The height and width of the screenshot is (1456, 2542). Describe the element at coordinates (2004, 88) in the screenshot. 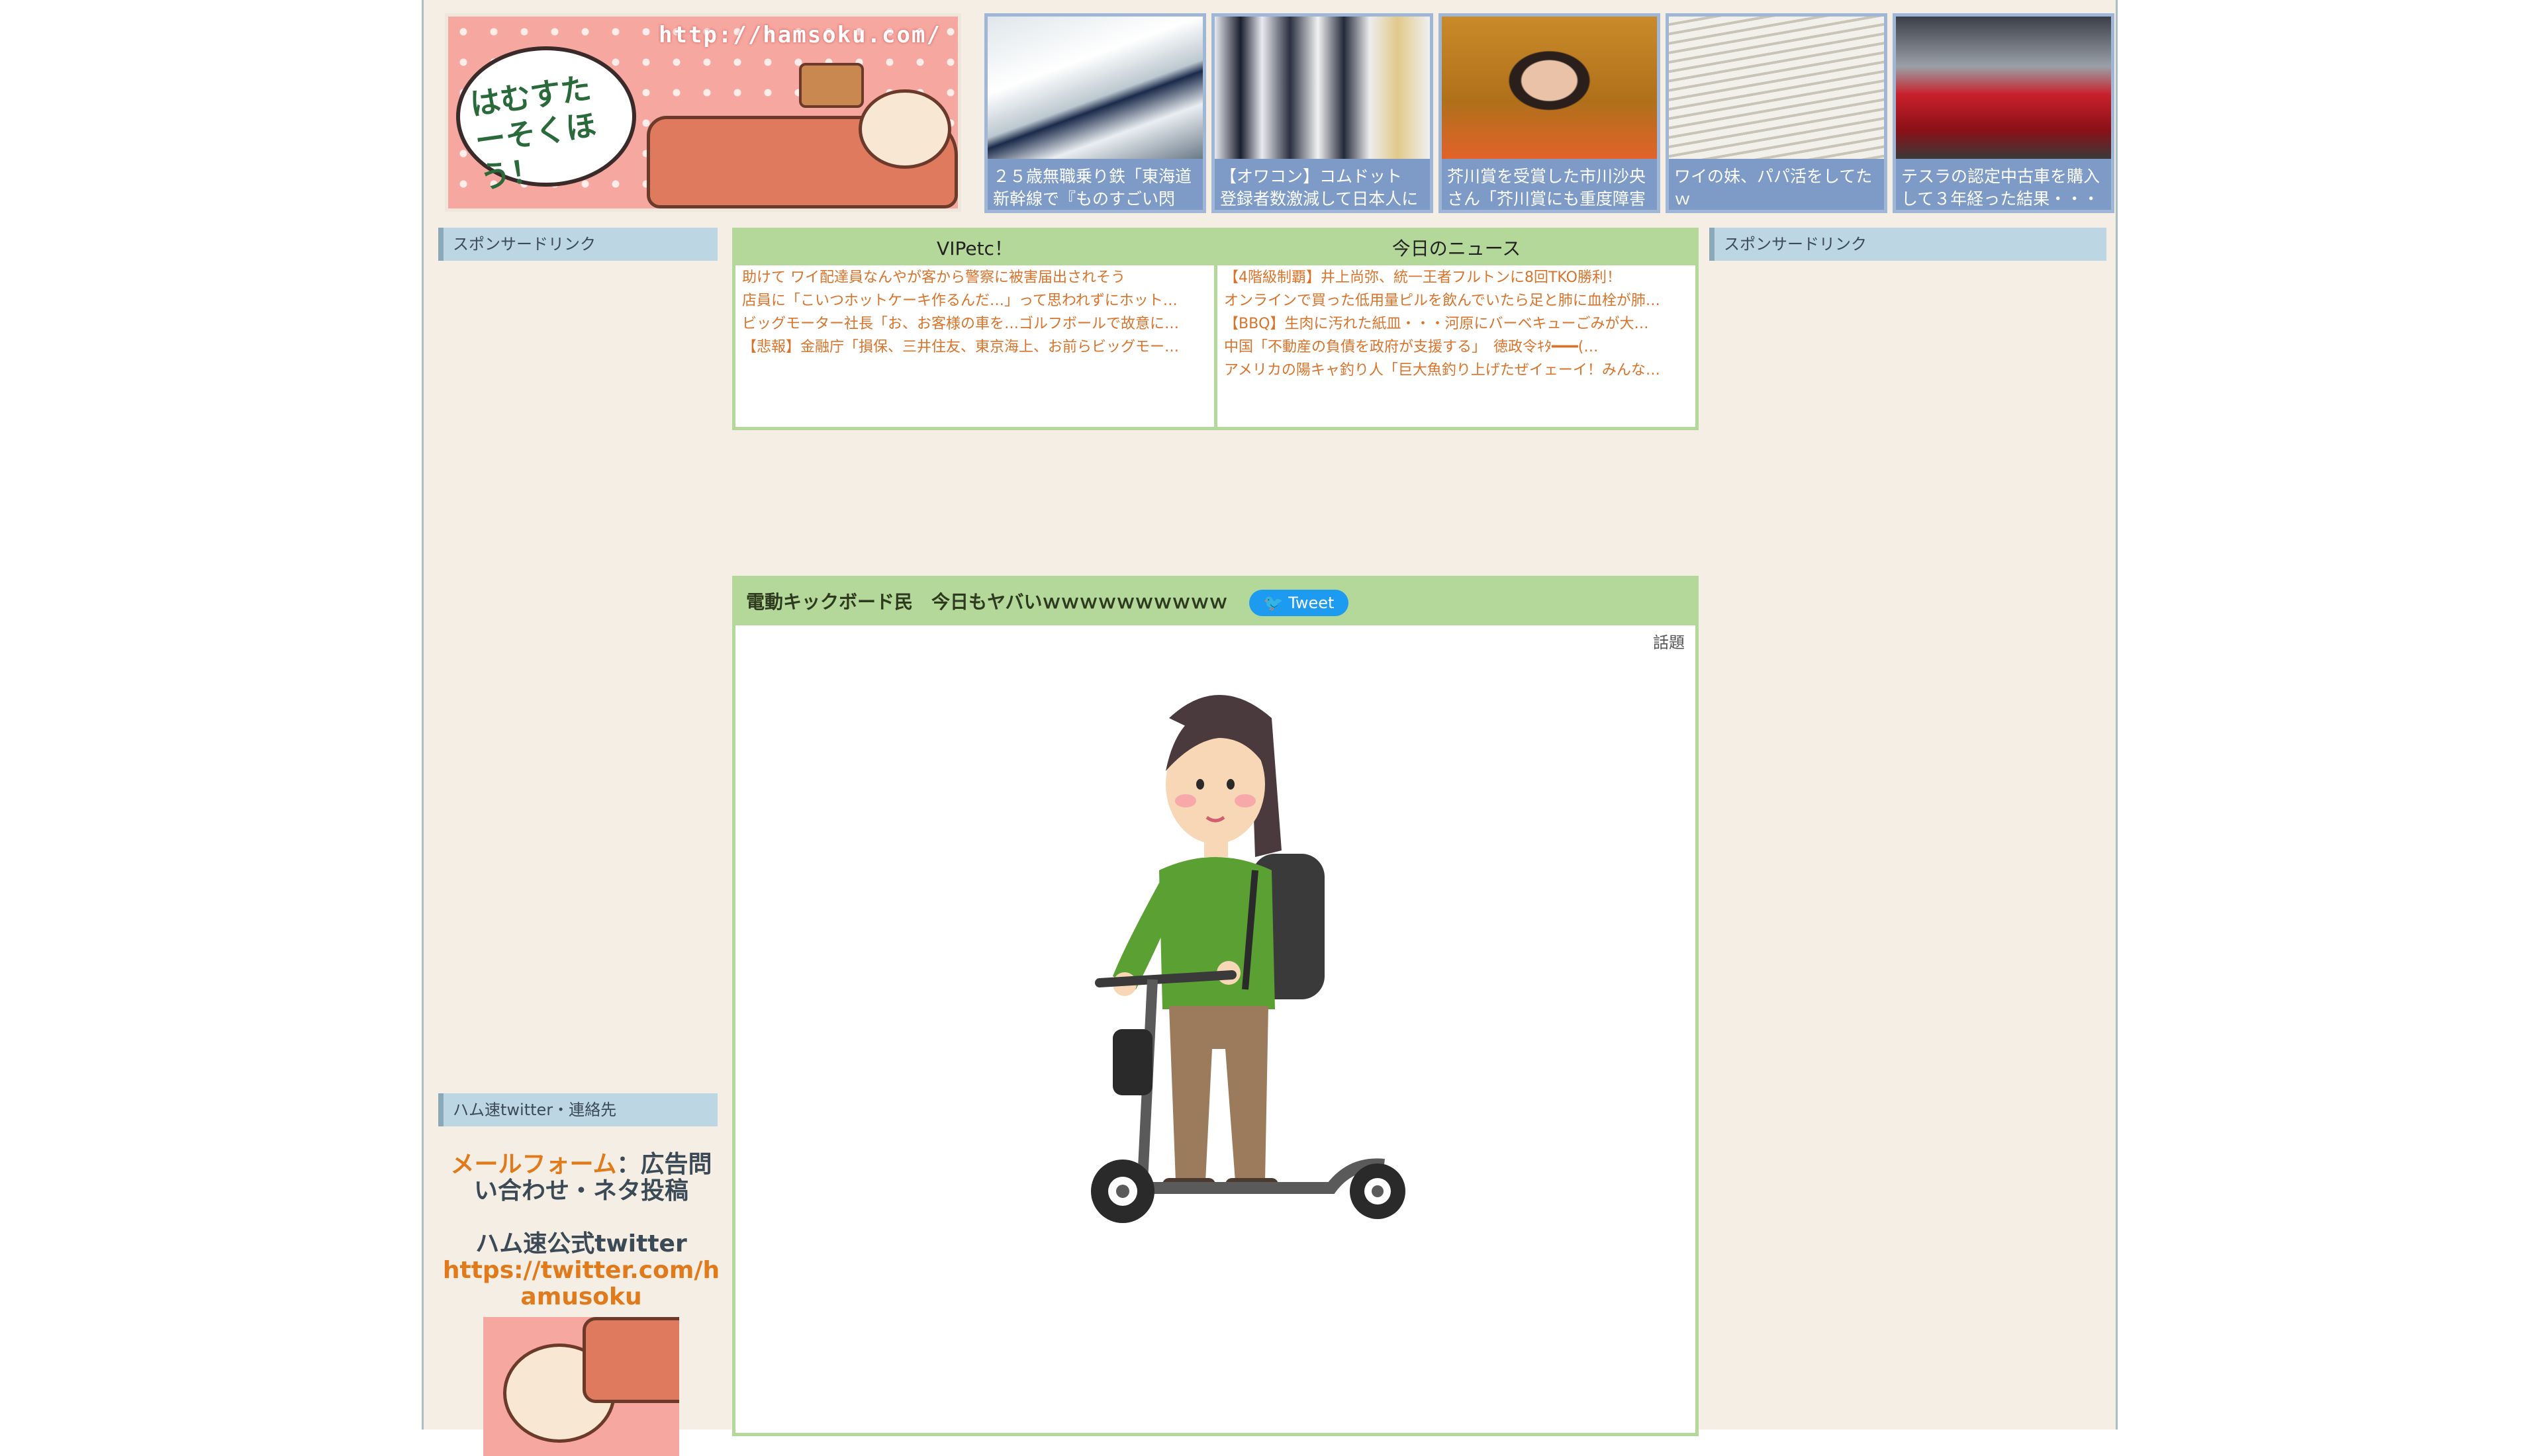

I see `thumb-image-car` at that location.